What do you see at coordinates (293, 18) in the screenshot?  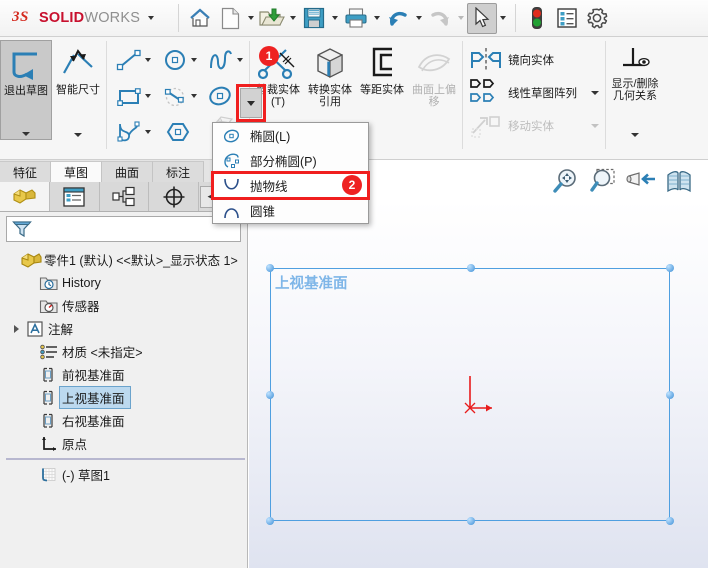 I see `open-caret` at bounding box center [293, 18].